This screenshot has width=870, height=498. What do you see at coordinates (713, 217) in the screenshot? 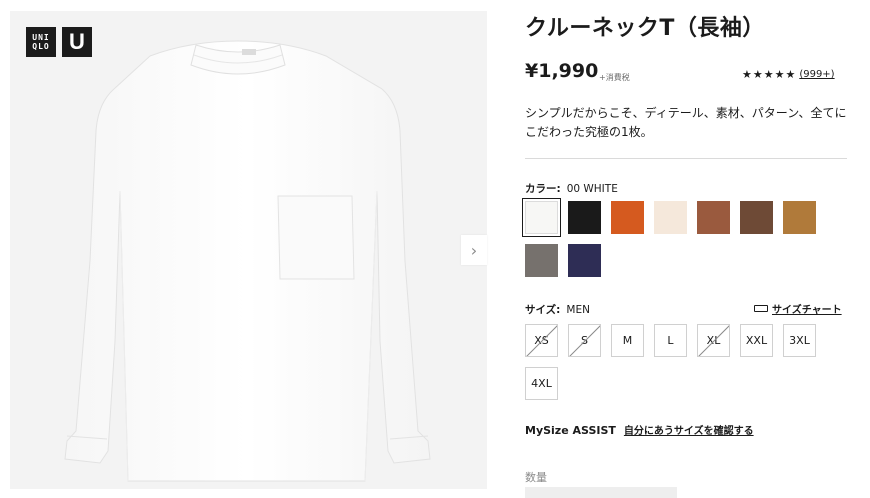
I see `color-swatch-brown` at bounding box center [713, 217].